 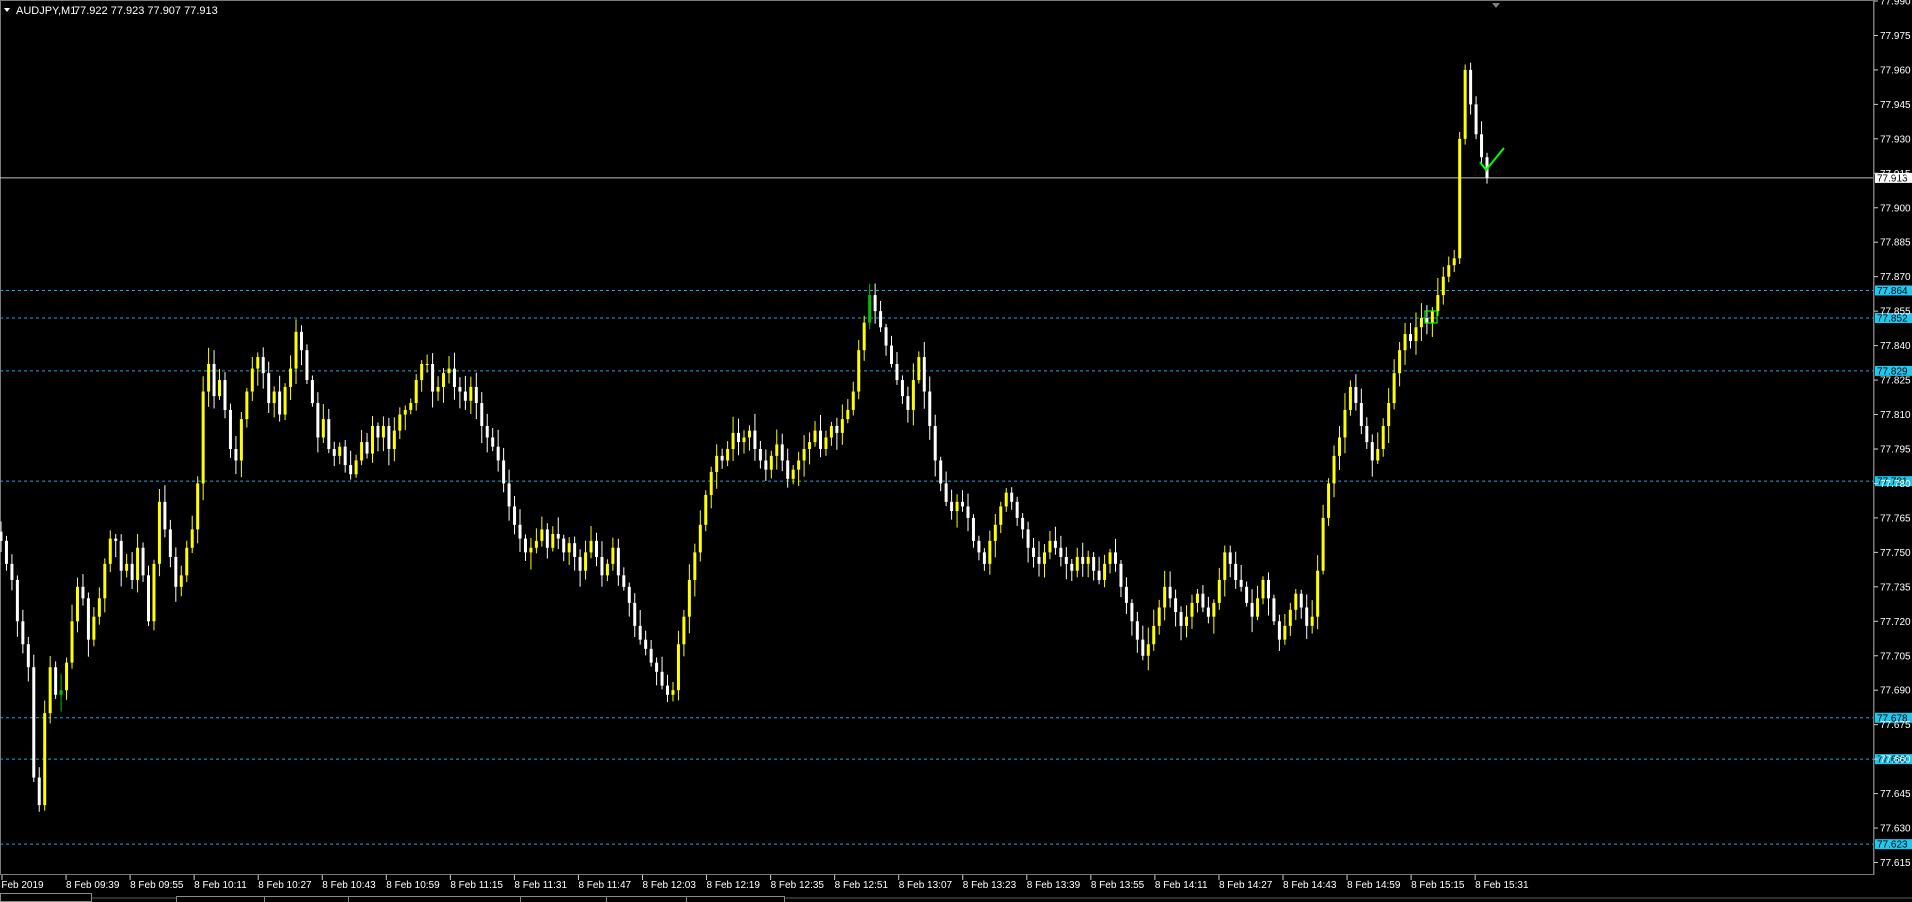 What do you see at coordinates (1895, 794) in the screenshot?
I see `price-tick-label: 77.645` at bounding box center [1895, 794].